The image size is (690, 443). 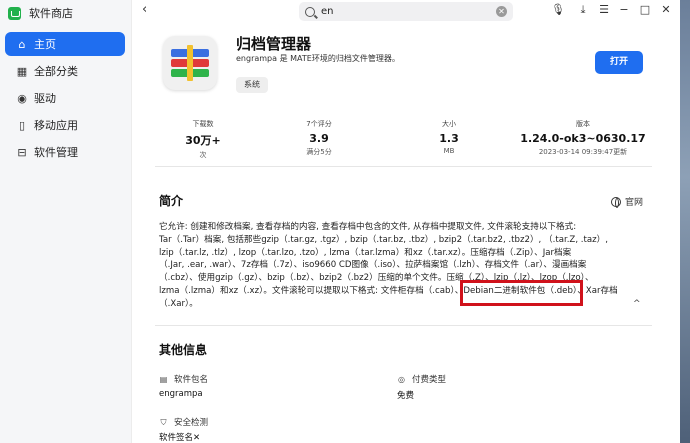 What do you see at coordinates (627, 201) in the screenshot?
I see `website-link: 官网` at bounding box center [627, 201].